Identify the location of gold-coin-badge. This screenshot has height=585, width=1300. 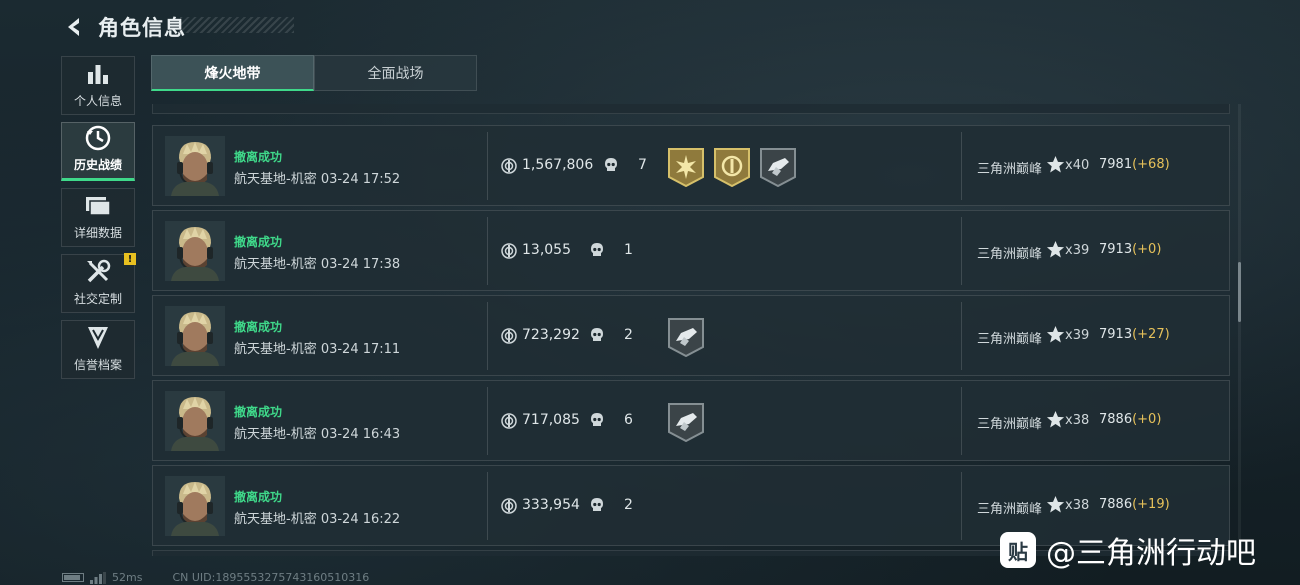
(732, 167).